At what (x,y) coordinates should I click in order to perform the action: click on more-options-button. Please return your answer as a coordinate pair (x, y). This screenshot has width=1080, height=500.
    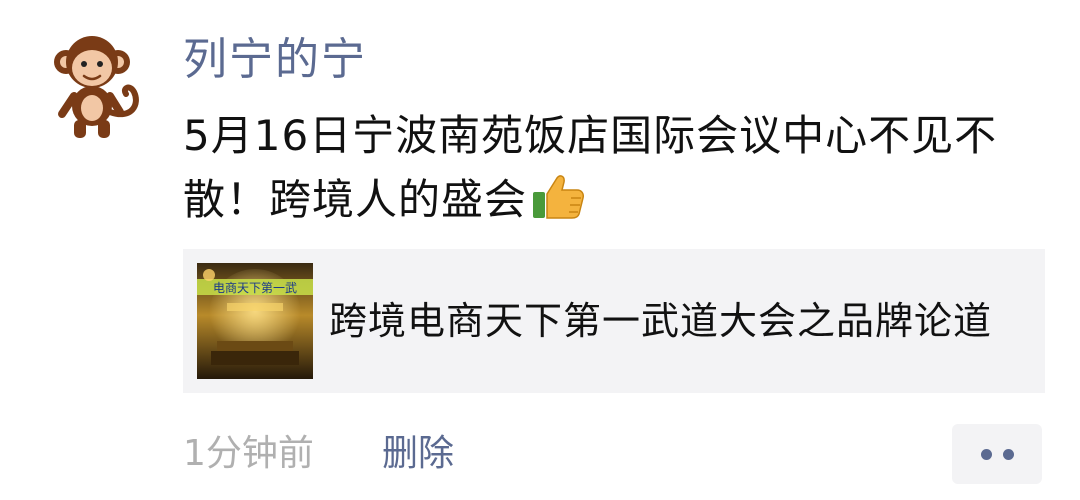
    Looking at the image, I should click on (997, 454).